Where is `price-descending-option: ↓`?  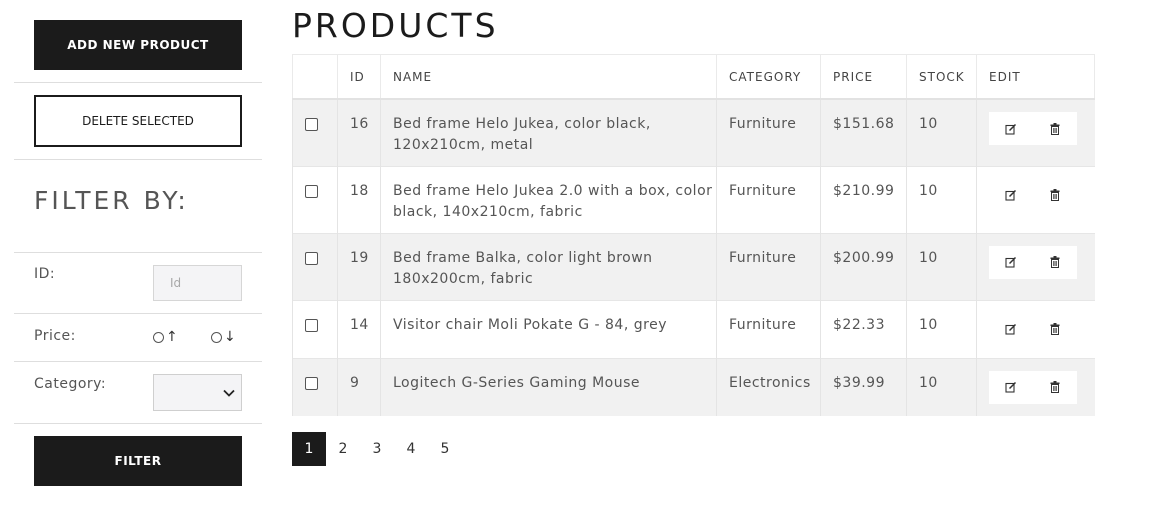 price-descending-option: ↓ is located at coordinates (223, 337).